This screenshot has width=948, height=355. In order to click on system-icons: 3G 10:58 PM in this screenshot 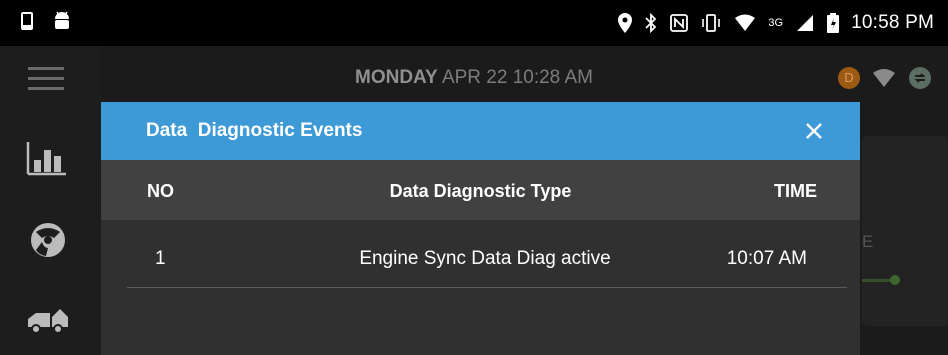, I will do `click(776, 23)`.